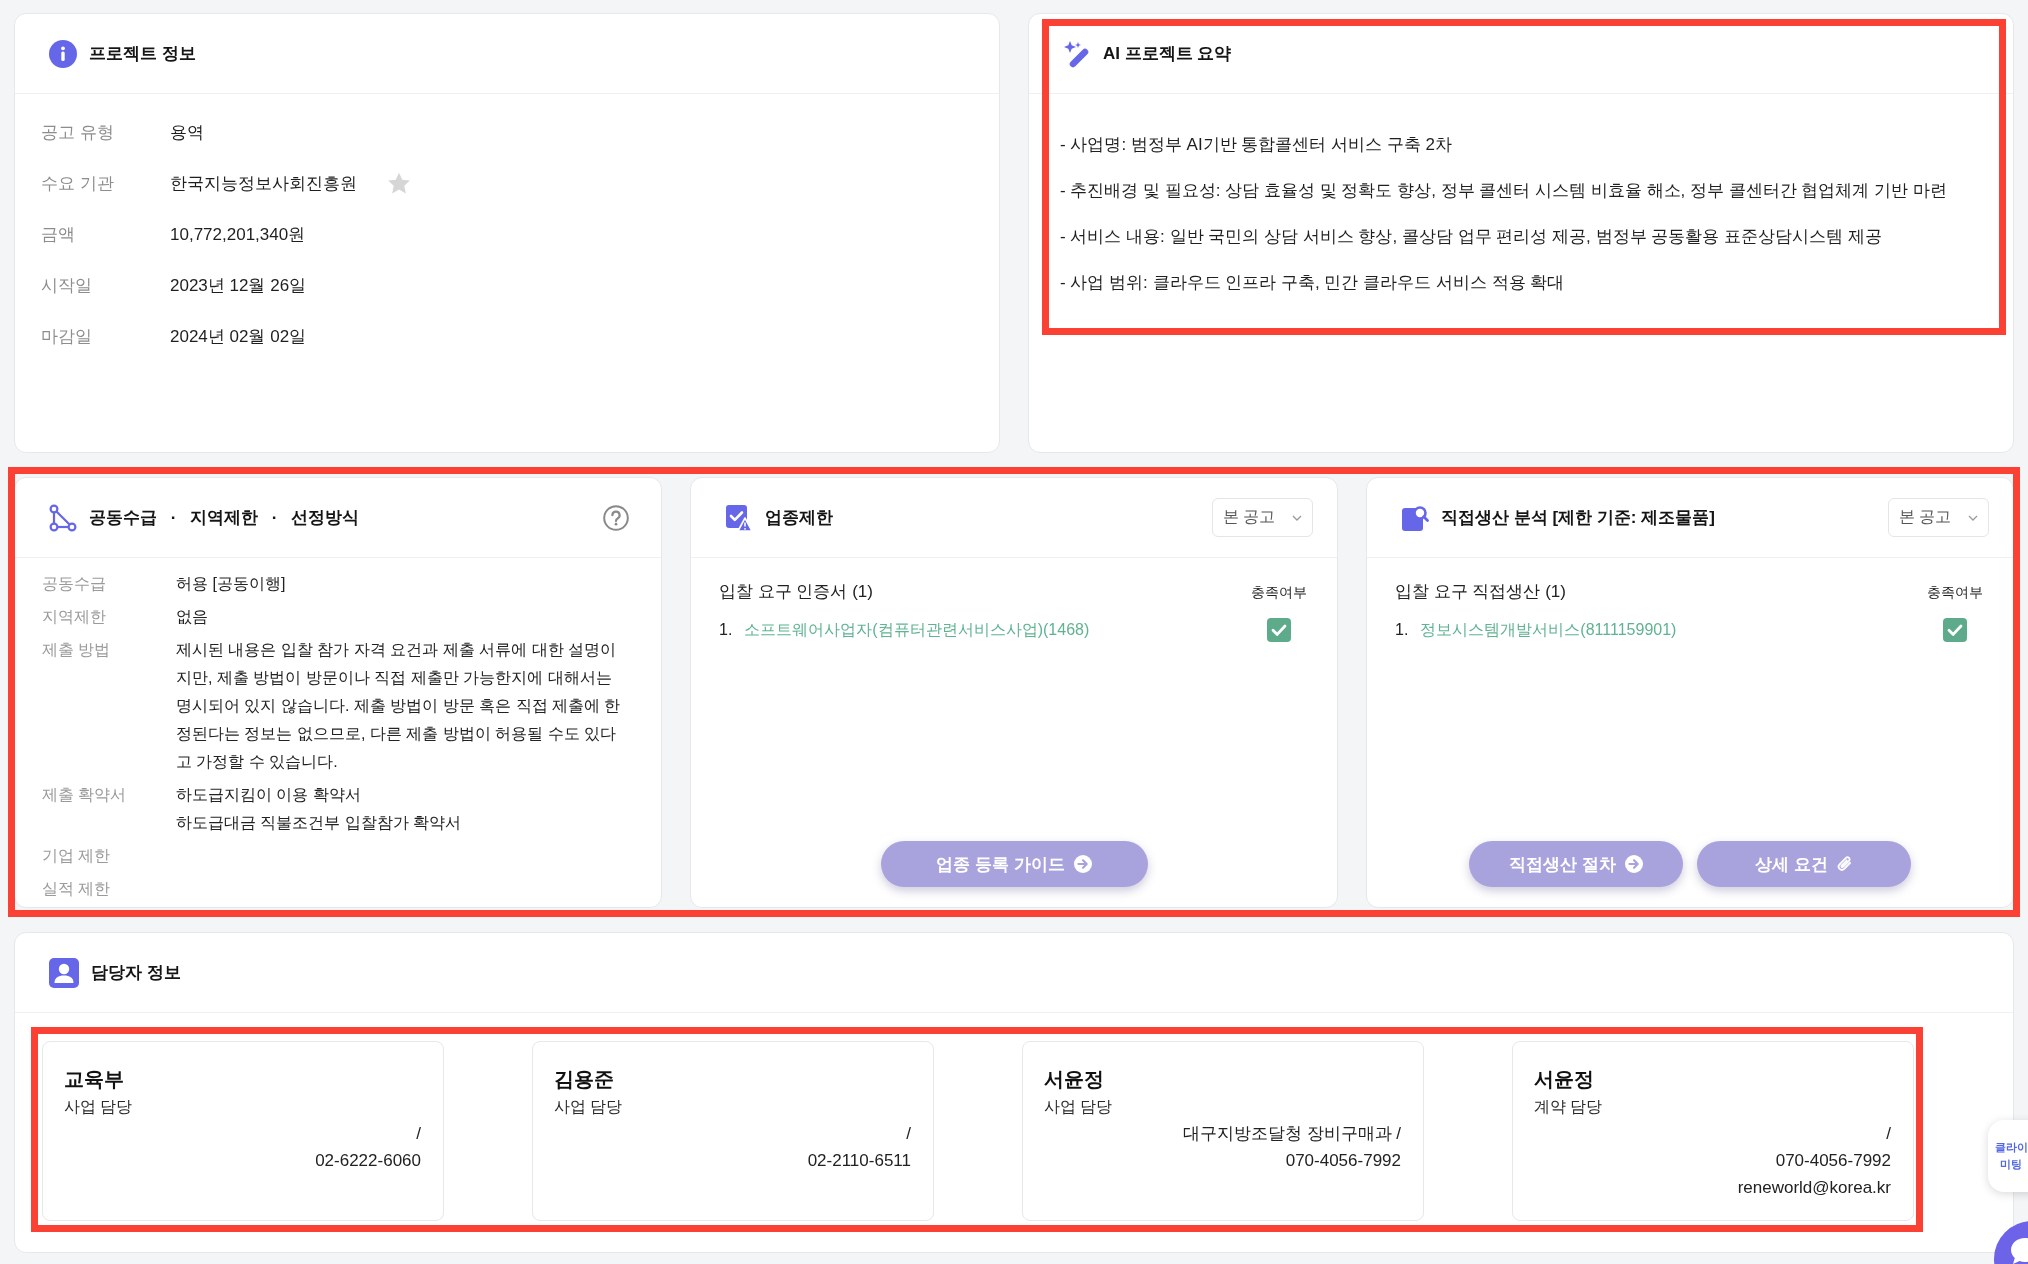 The height and width of the screenshot is (1264, 2028). I want to click on field-value: 하도급지킴이 이용 확약서, so click(269, 795).